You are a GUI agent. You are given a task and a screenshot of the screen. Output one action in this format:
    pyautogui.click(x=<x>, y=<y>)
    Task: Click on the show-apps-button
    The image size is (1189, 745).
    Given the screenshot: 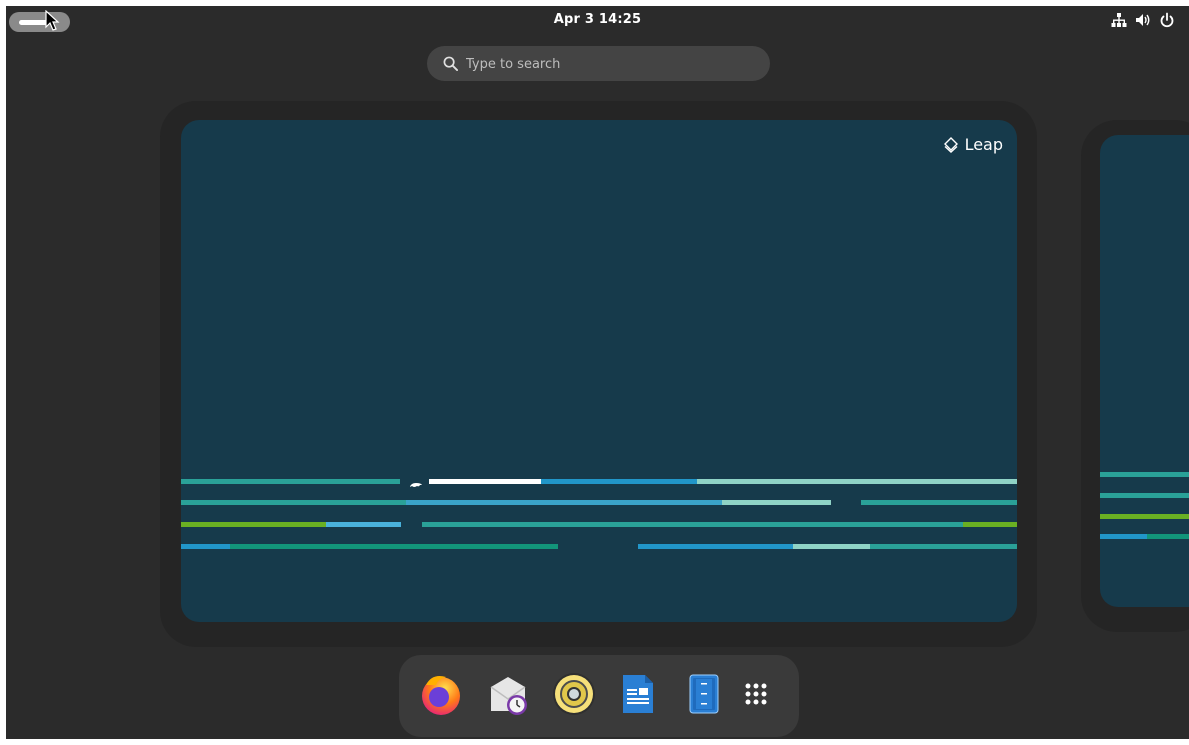 What is the action you would take?
    pyautogui.click(x=756, y=694)
    